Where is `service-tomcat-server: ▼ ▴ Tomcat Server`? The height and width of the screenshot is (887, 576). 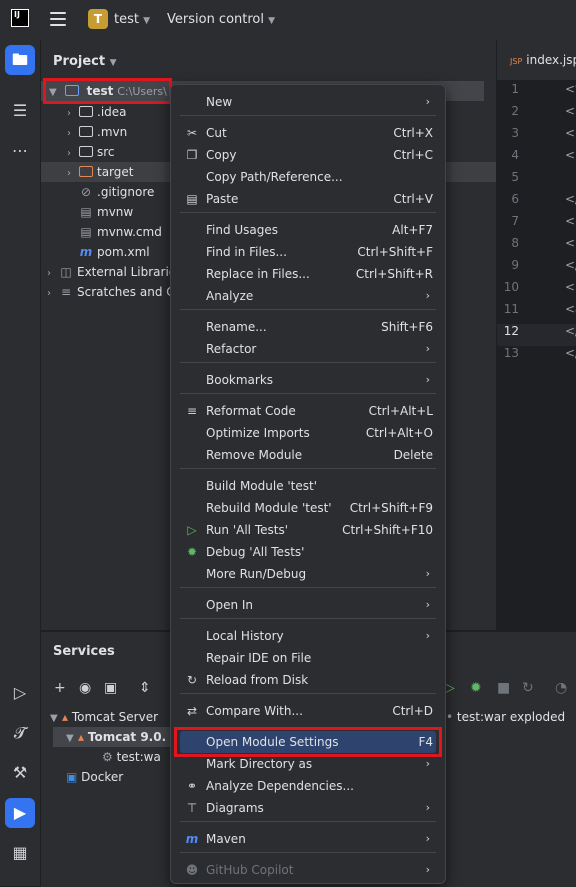 service-tomcat-server: ▼ ▴ Tomcat Server is located at coordinates (104, 717).